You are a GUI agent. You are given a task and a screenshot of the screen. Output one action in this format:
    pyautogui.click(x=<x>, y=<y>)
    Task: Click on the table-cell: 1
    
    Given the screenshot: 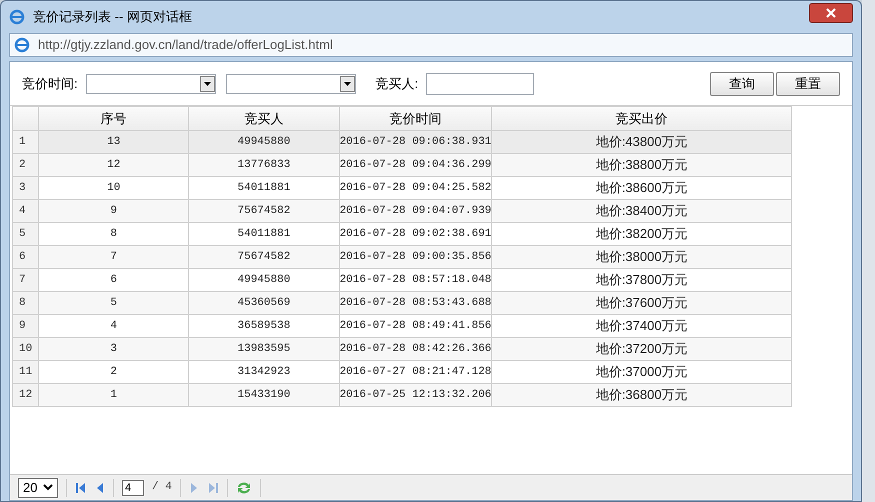 What is the action you would take?
    pyautogui.click(x=113, y=395)
    